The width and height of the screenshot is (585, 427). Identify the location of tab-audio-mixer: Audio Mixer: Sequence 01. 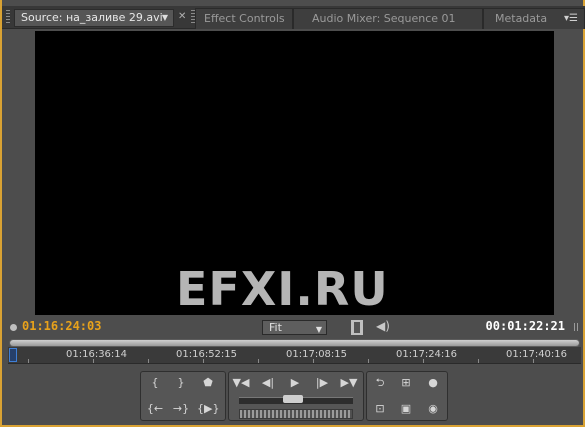
(388, 18).